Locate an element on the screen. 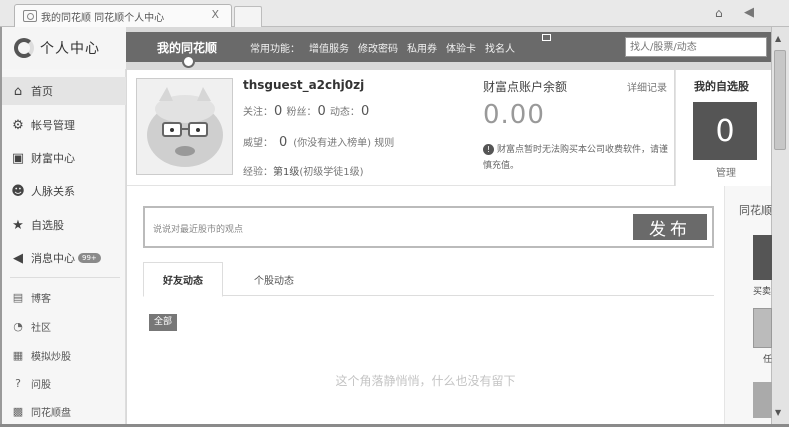 The height and width of the screenshot is (427, 789). sidebar-item-simulated-trading: ▦ 模拟炒股 is located at coordinates (64, 355).